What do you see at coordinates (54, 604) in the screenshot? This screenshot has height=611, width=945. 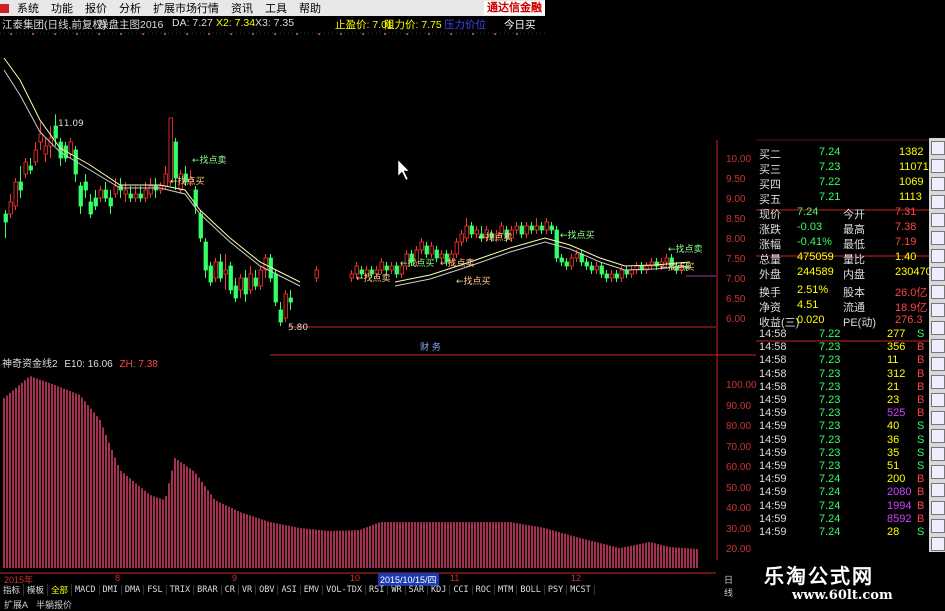 I see `tab-half-quote: 半躺报价` at bounding box center [54, 604].